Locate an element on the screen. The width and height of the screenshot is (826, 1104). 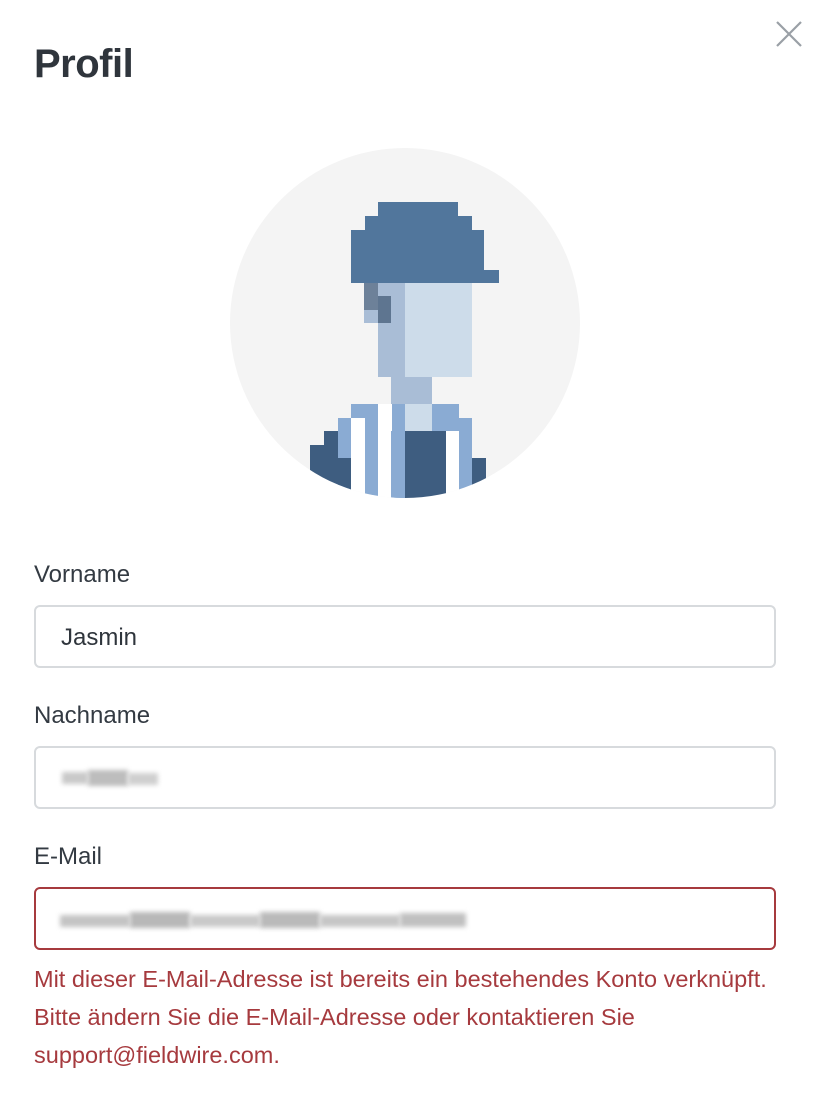
avatar is located at coordinates (405, 323).